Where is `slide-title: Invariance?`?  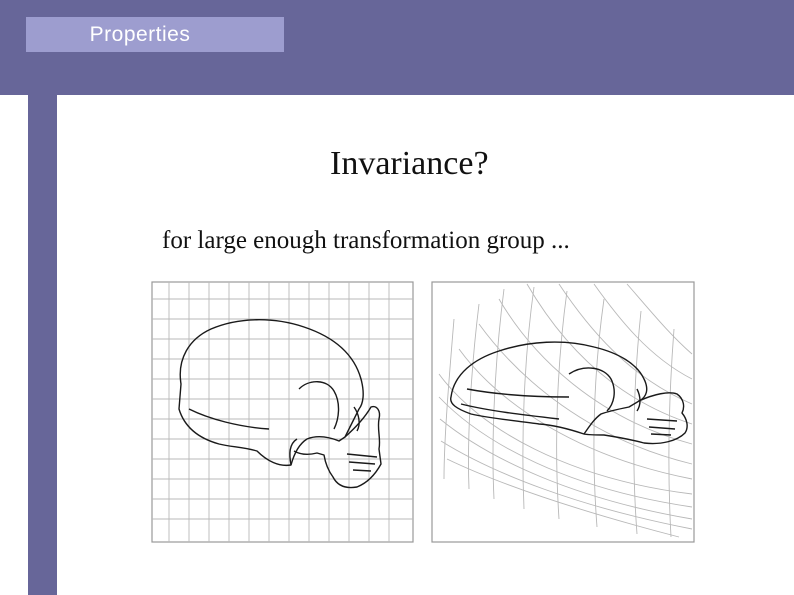
slide-title: Invariance? is located at coordinates (409, 163).